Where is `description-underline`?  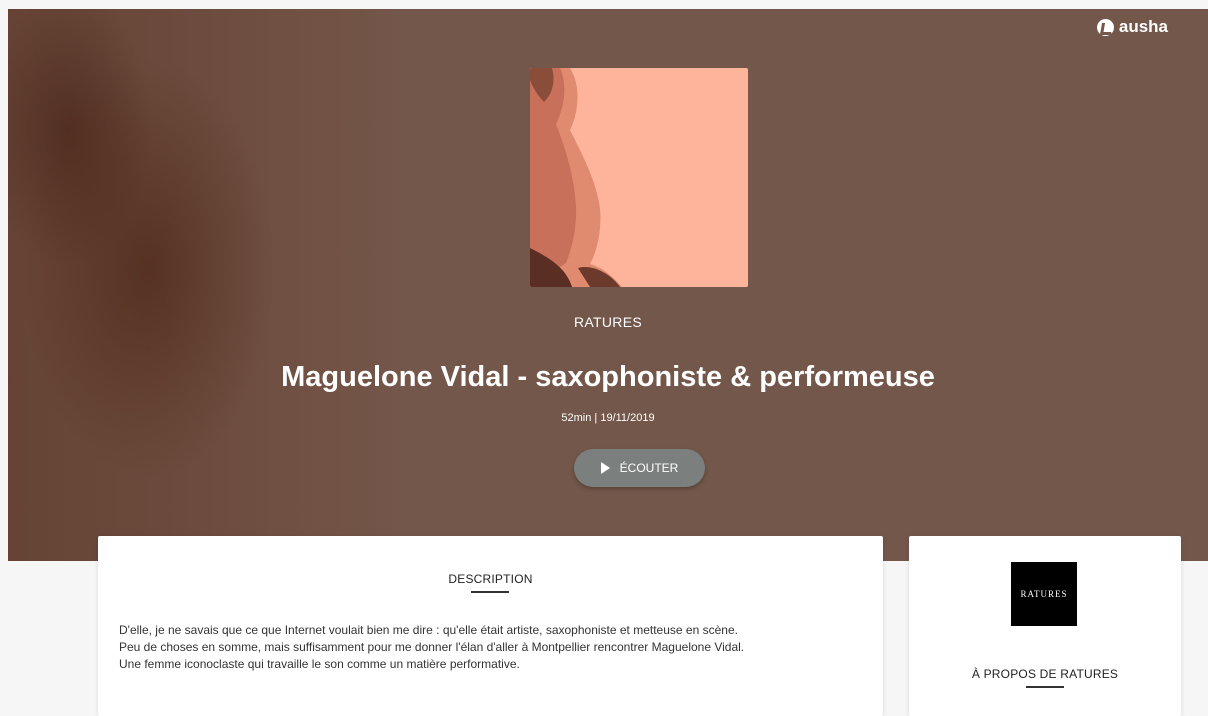 description-underline is located at coordinates (490, 592).